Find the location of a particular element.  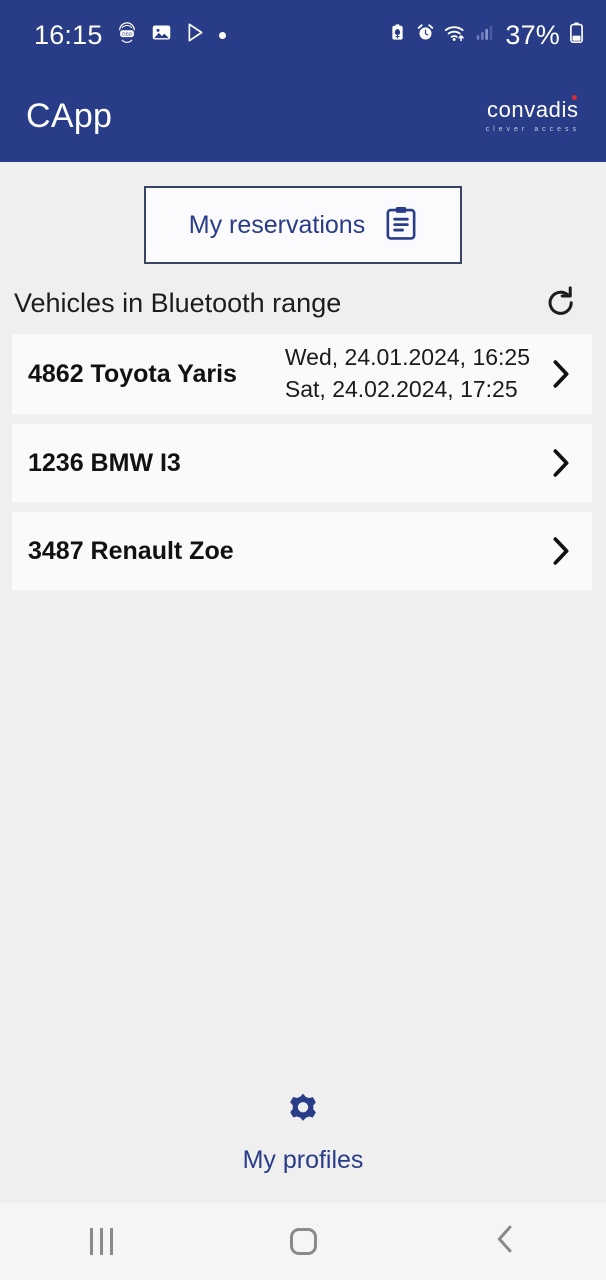

wifi-icon is located at coordinates (455, 35).